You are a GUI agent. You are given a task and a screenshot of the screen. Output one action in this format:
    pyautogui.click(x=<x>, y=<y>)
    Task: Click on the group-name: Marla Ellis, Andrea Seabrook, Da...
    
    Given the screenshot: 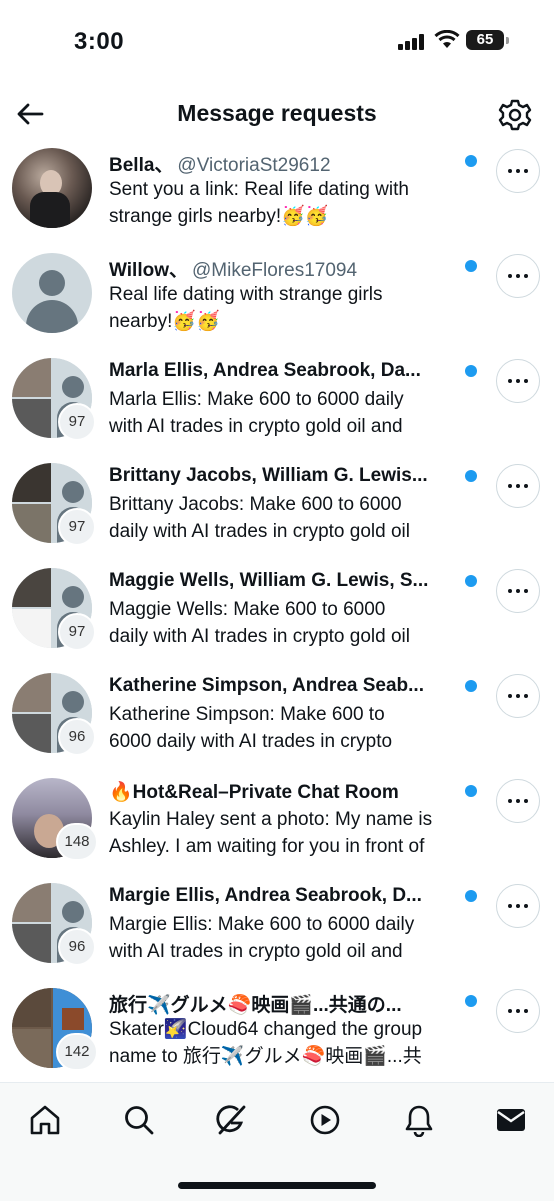 What is the action you would take?
    pyautogui.click(x=265, y=370)
    